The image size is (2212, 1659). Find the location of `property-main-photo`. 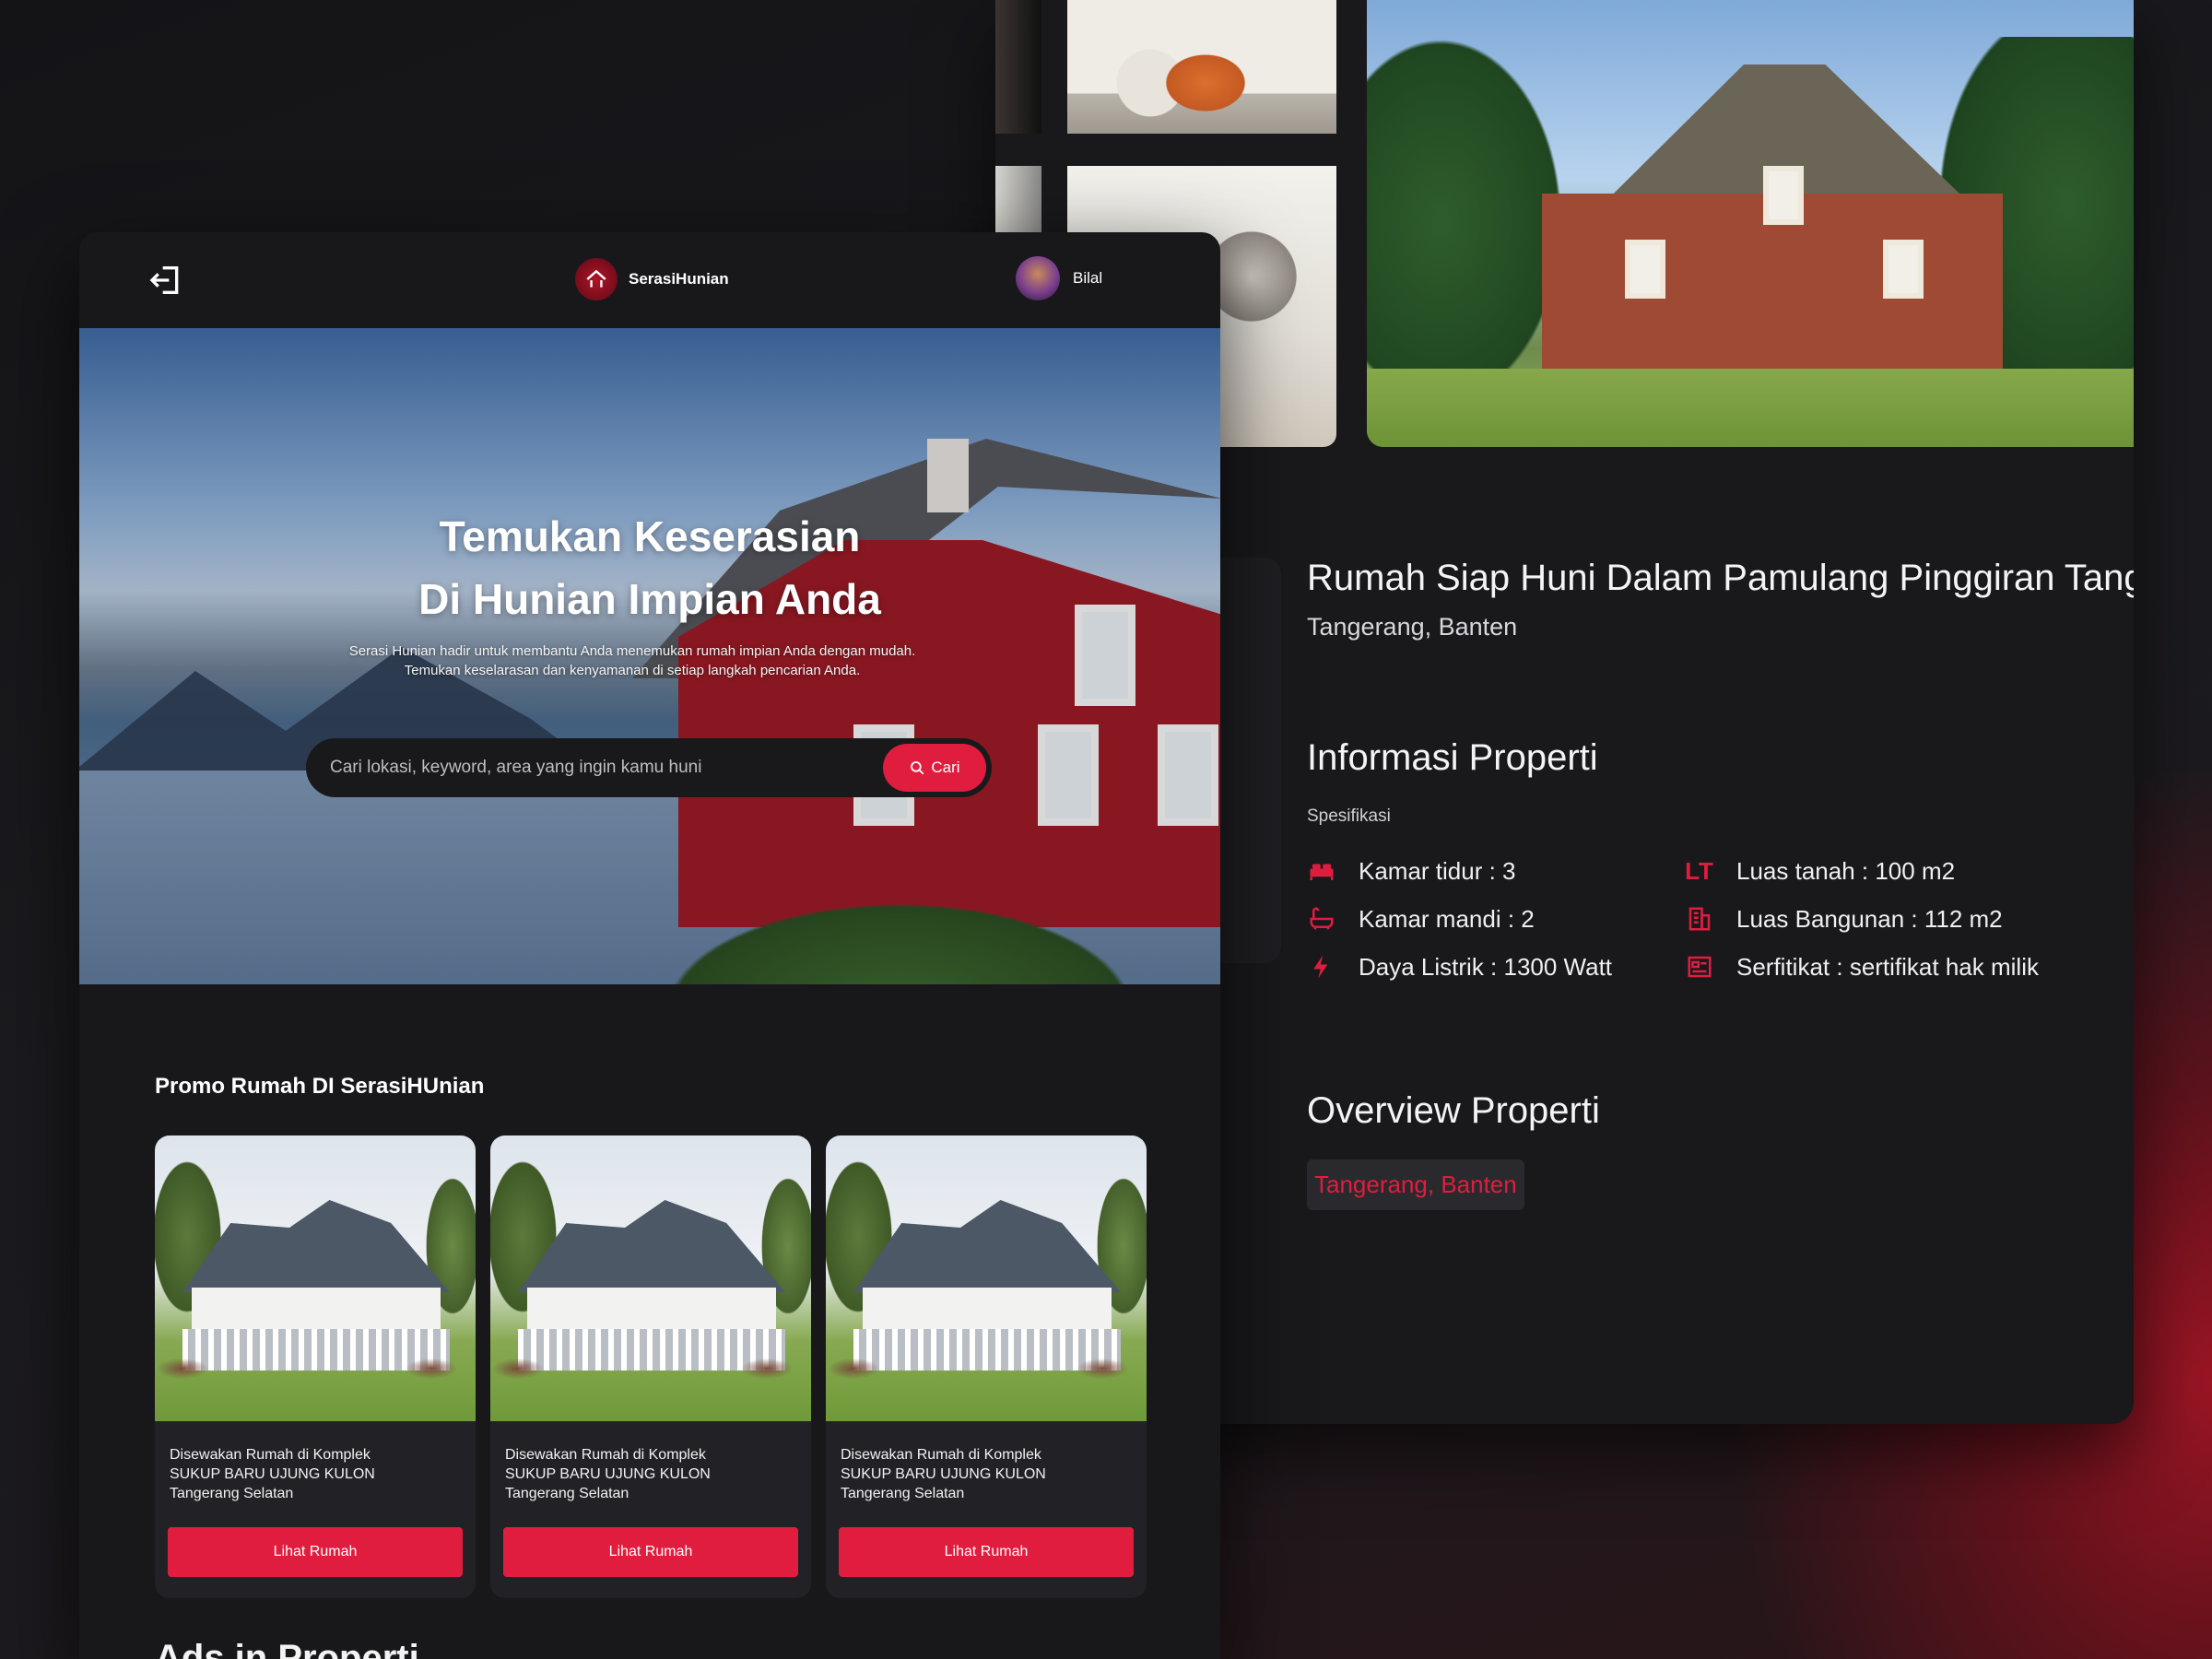

property-main-photo is located at coordinates (1750, 223).